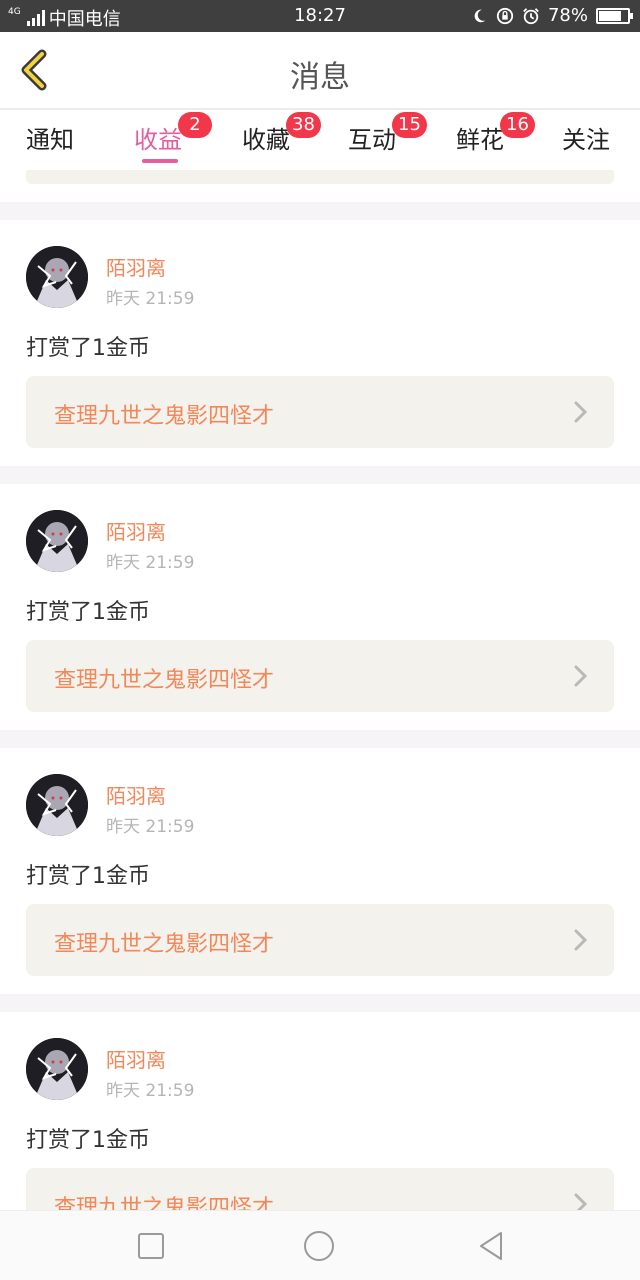  I want to click on system-nav-bar, so click(320, 1245).